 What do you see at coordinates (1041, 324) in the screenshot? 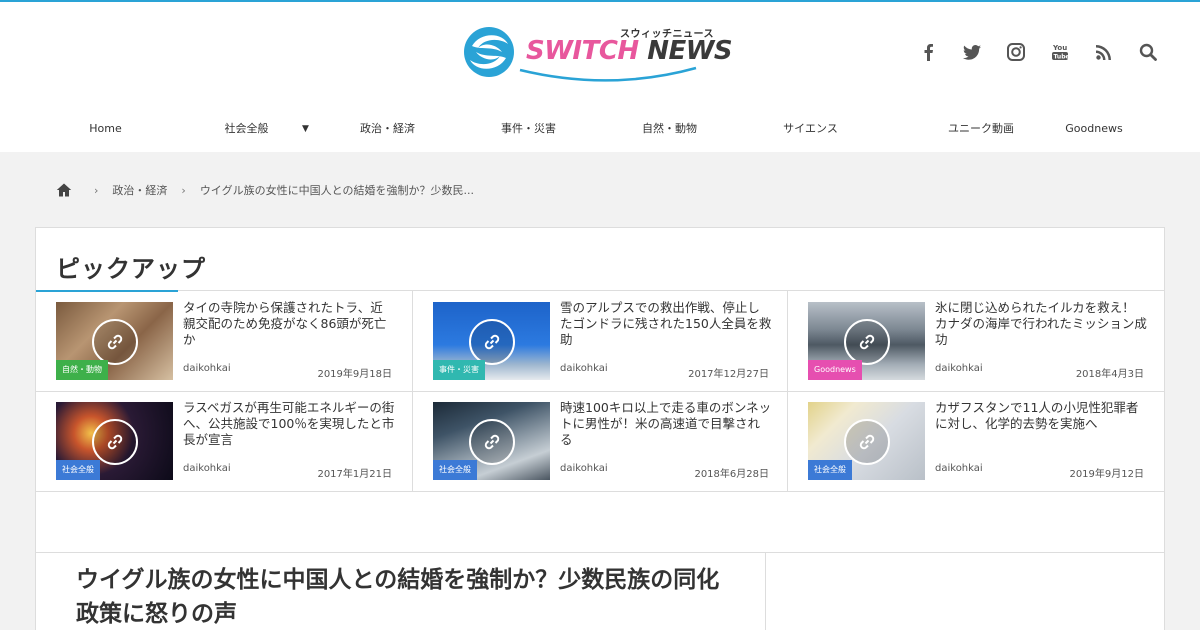
I see `card-title: 氷に閉じ込められたイルカを救え！カナダの海岸で行われたミッション成功` at bounding box center [1041, 324].